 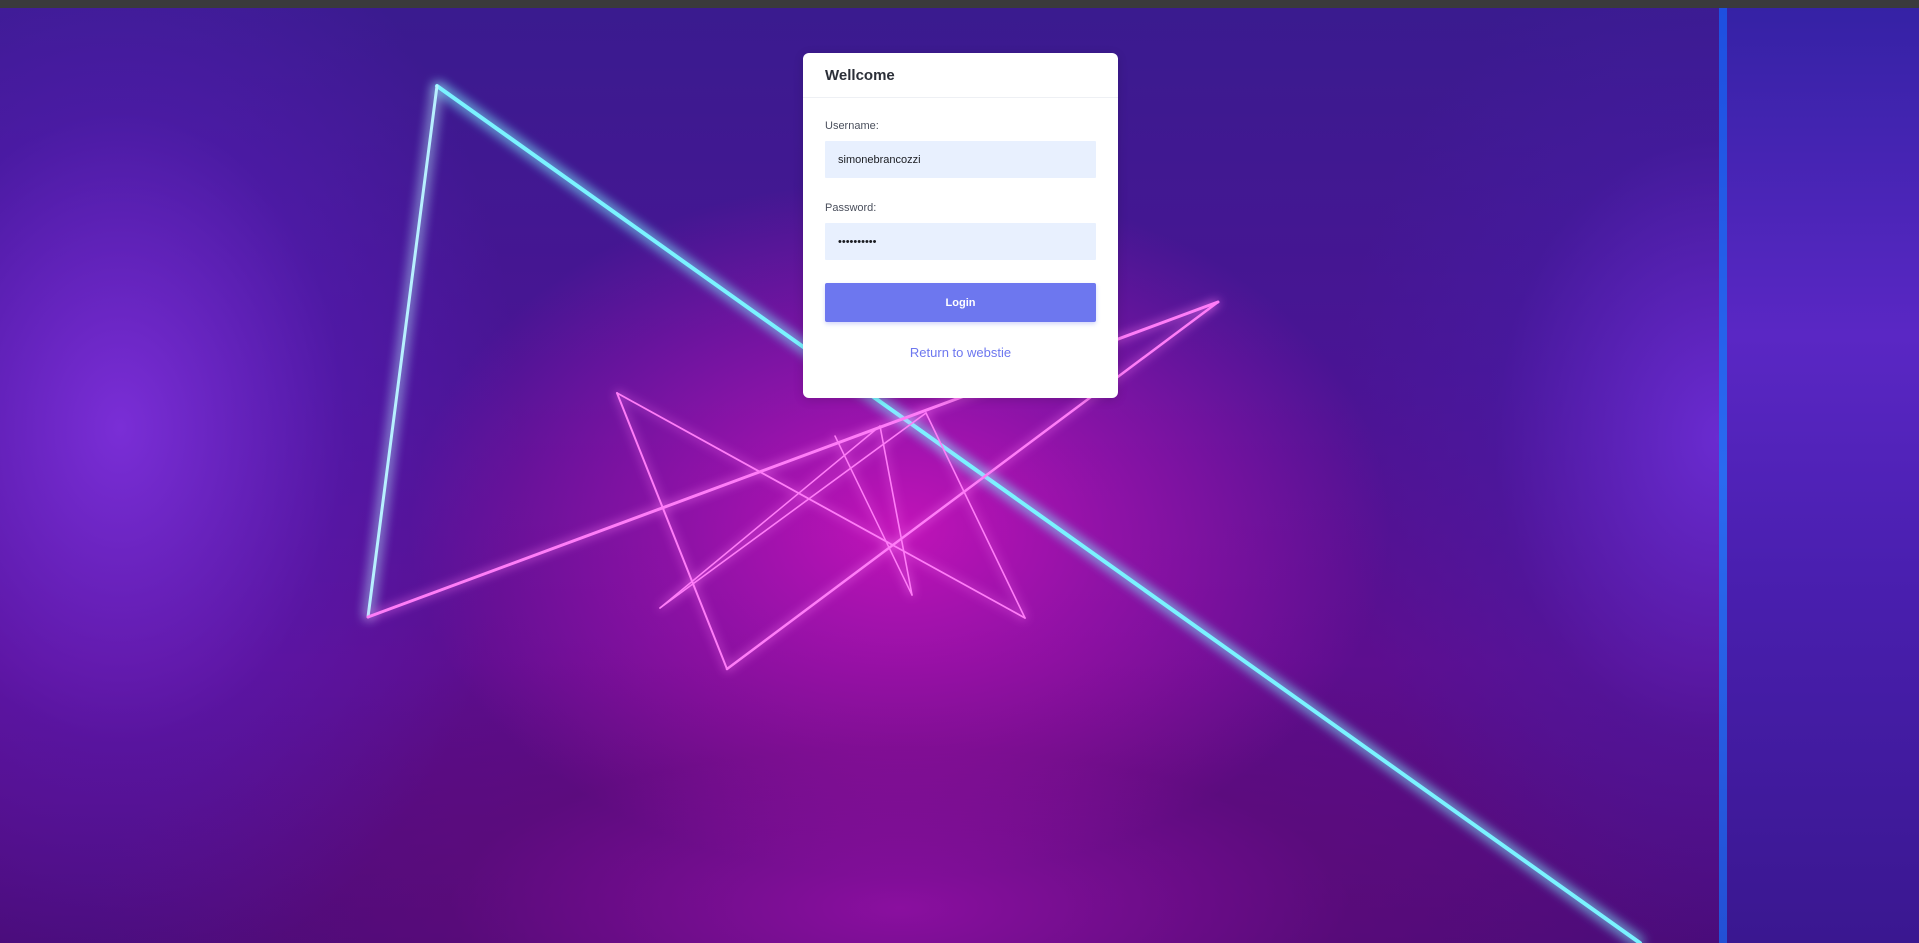 I want to click on card-header: Wellcome, so click(x=960, y=75).